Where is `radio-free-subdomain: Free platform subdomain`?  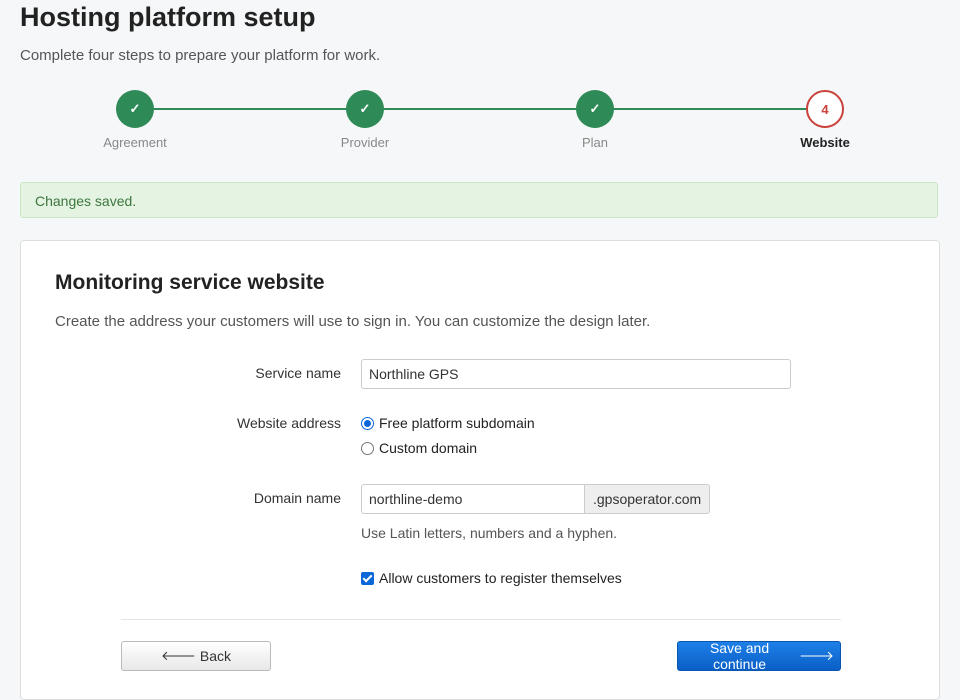 radio-free-subdomain: Free platform subdomain is located at coordinates (448, 423).